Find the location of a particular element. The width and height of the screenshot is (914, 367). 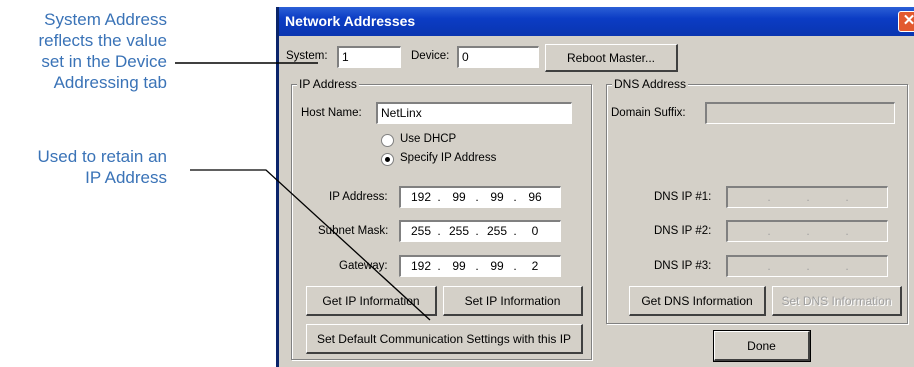

ip-octet: 0 is located at coordinates (535, 231).